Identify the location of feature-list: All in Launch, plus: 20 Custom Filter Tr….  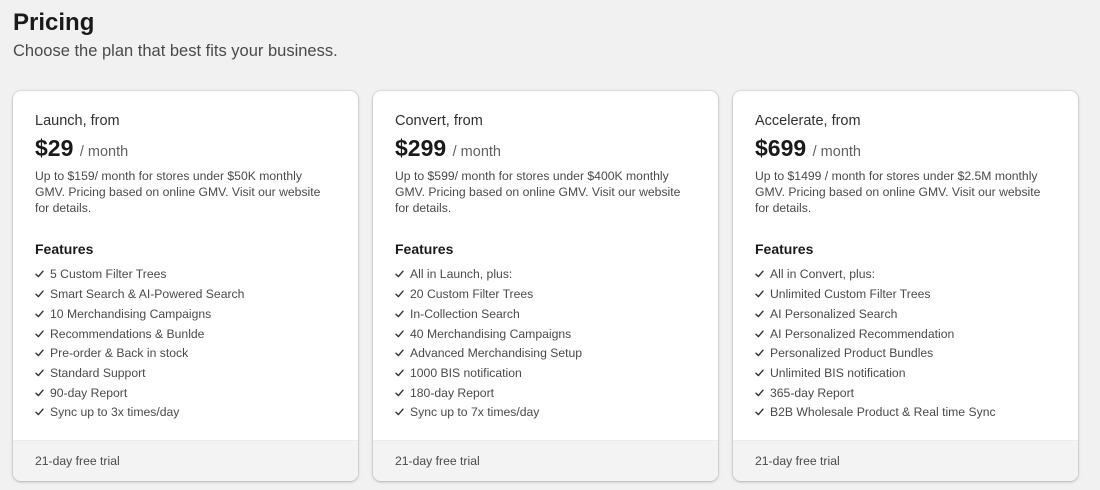
(545, 344).